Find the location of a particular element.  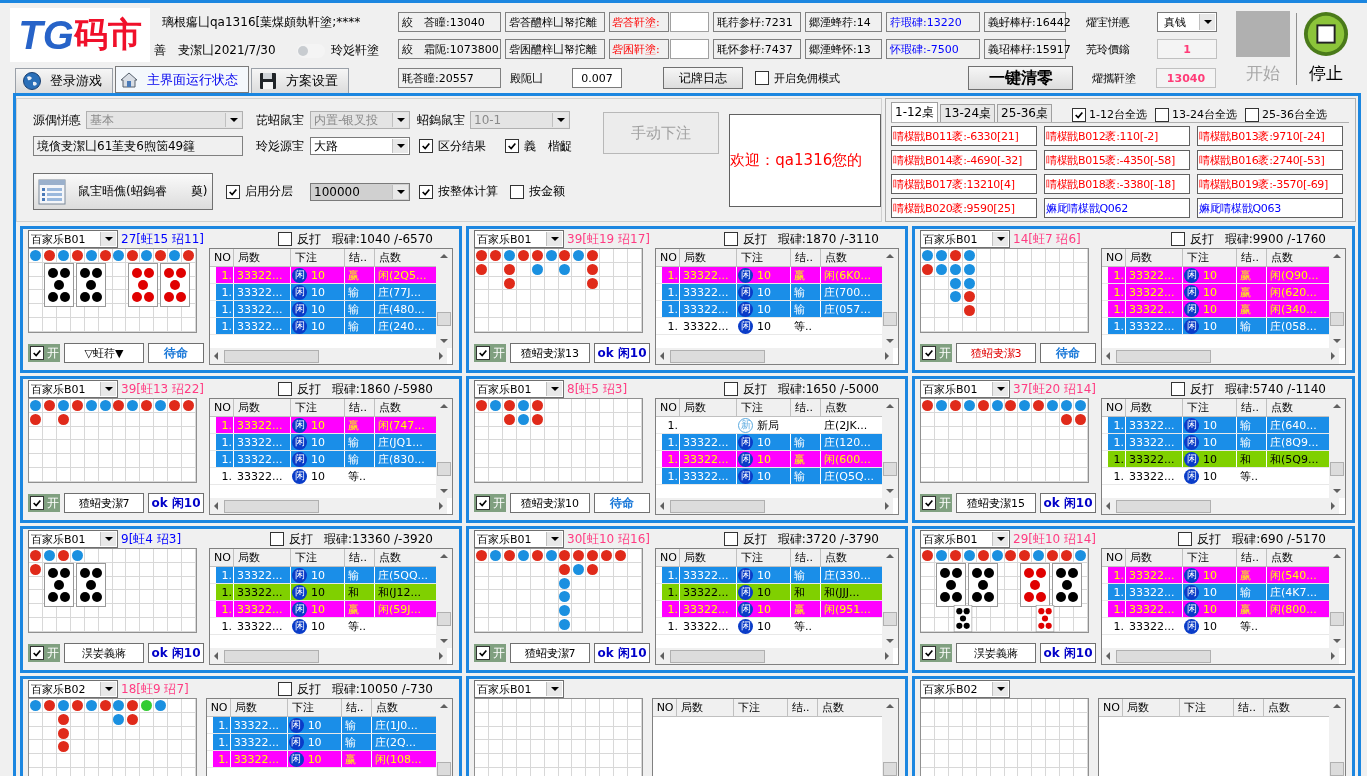

table-result-cell: 啨楳戩B017袤:13210[4] is located at coordinates (964, 184).